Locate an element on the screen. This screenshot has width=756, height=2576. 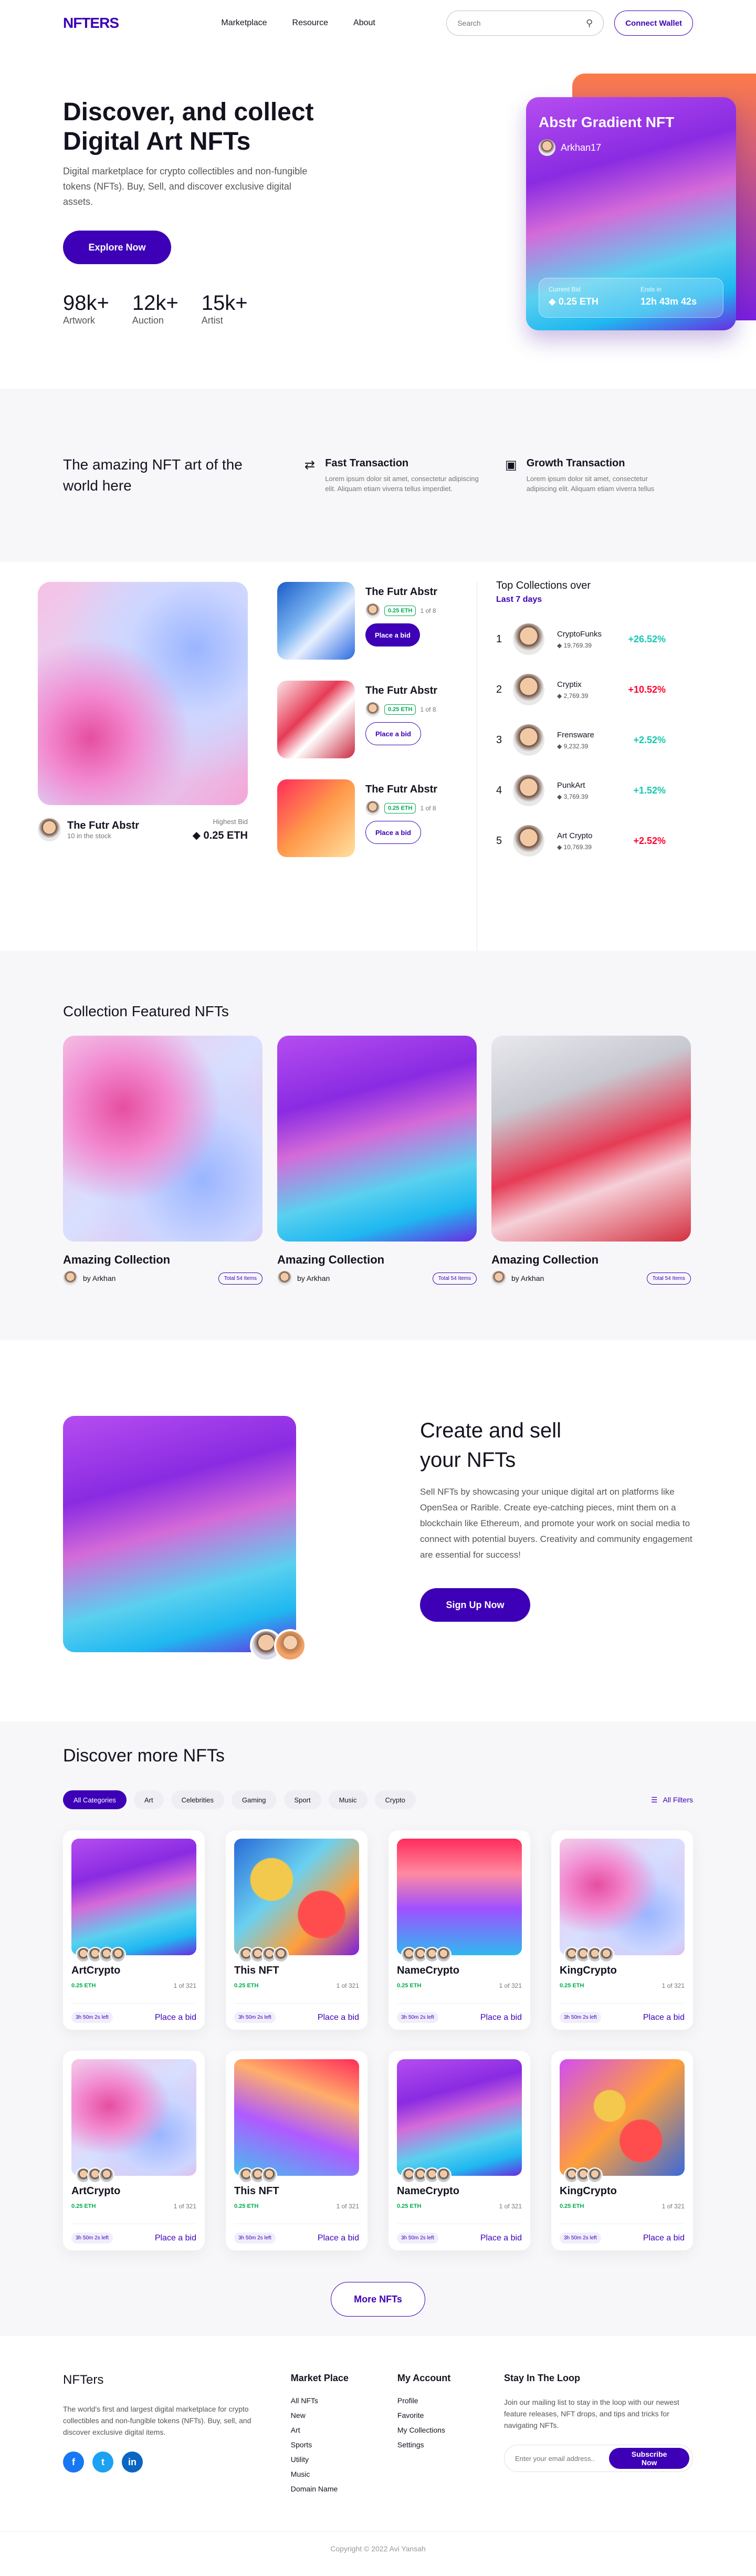
nav-about: About is located at coordinates (364, 23).